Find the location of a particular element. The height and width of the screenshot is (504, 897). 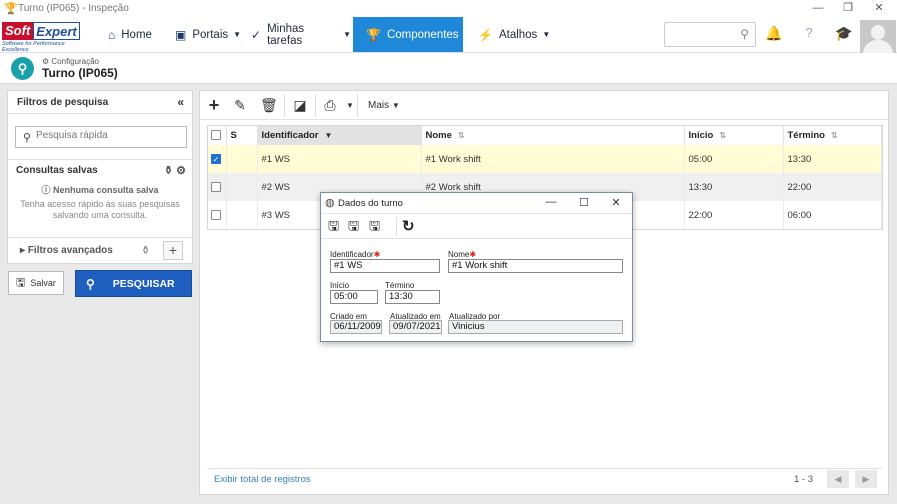

atualizado-em-field: 09/07/2021 is located at coordinates (415, 327).